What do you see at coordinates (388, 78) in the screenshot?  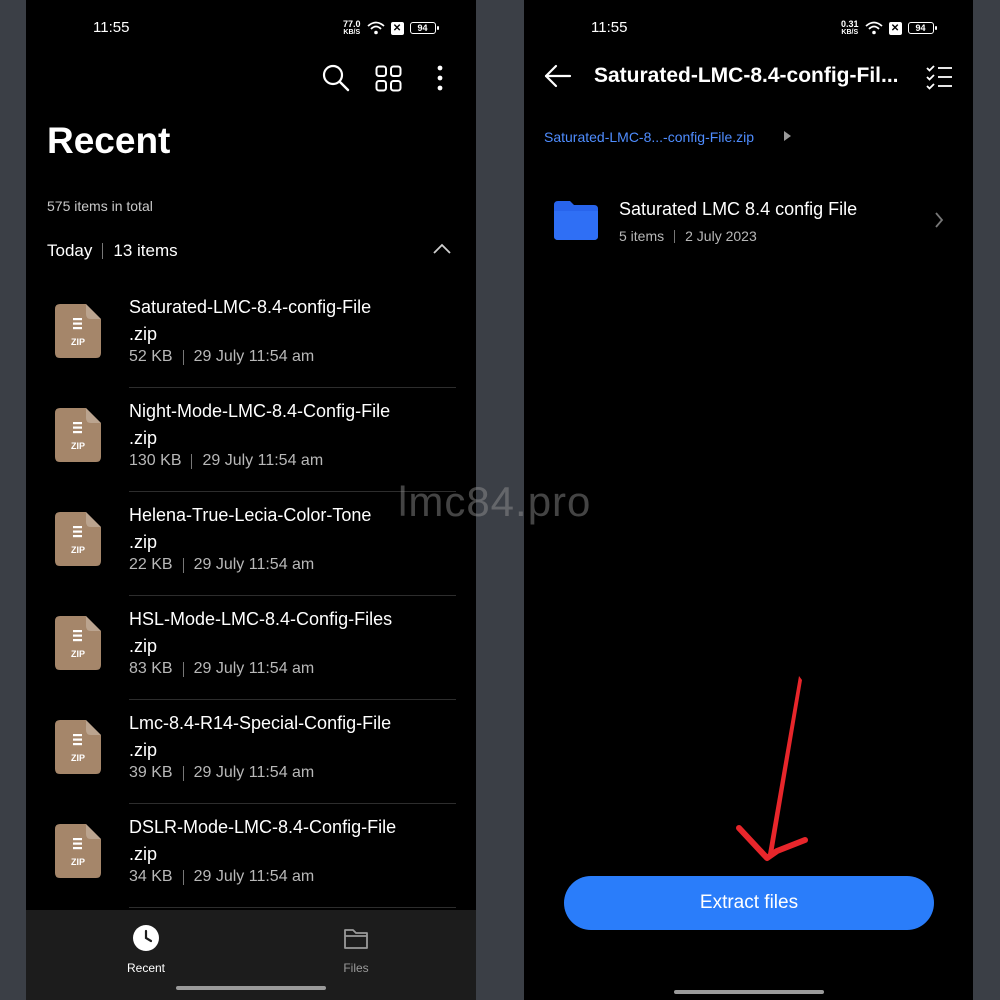 I see `grid-view-icon` at bounding box center [388, 78].